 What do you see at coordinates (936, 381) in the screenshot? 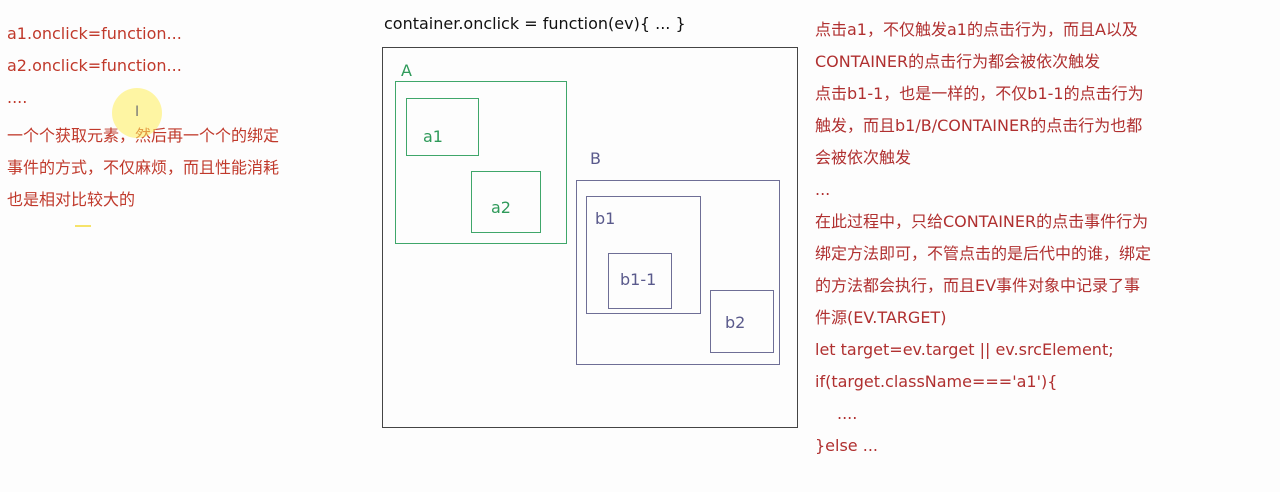
I see `code-line: if(target.className==='a1'){` at bounding box center [936, 381].